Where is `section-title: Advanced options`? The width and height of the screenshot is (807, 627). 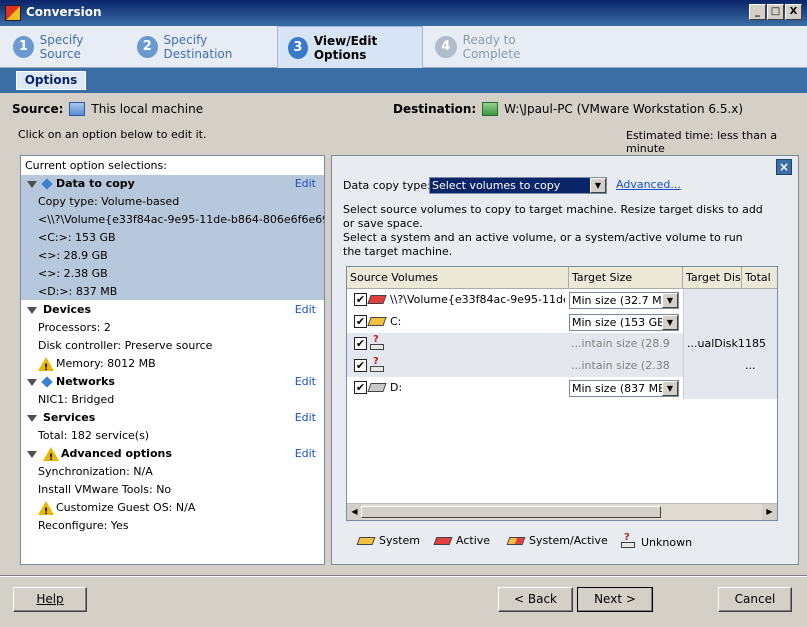 section-title: Advanced options is located at coordinates (116, 453).